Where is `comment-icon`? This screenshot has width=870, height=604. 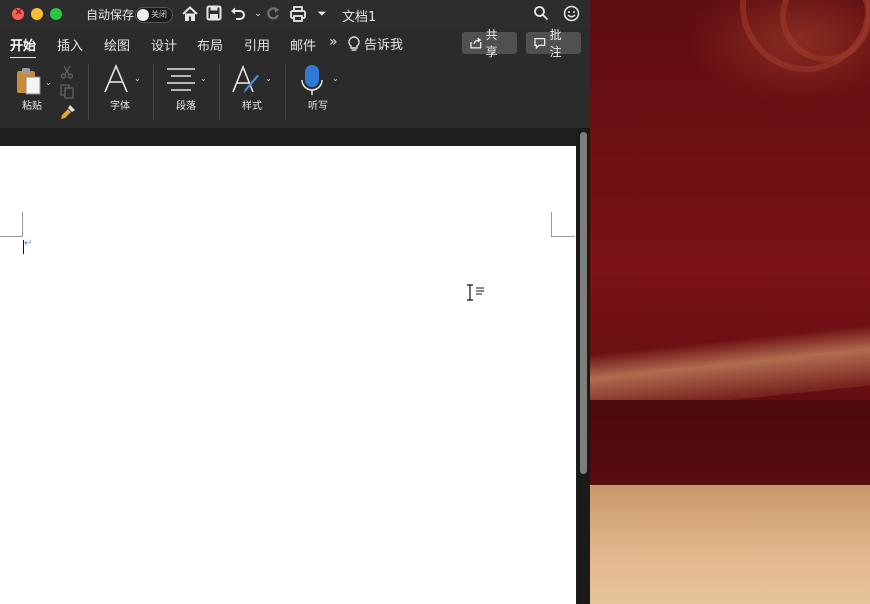
comment-icon is located at coordinates (540, 43).